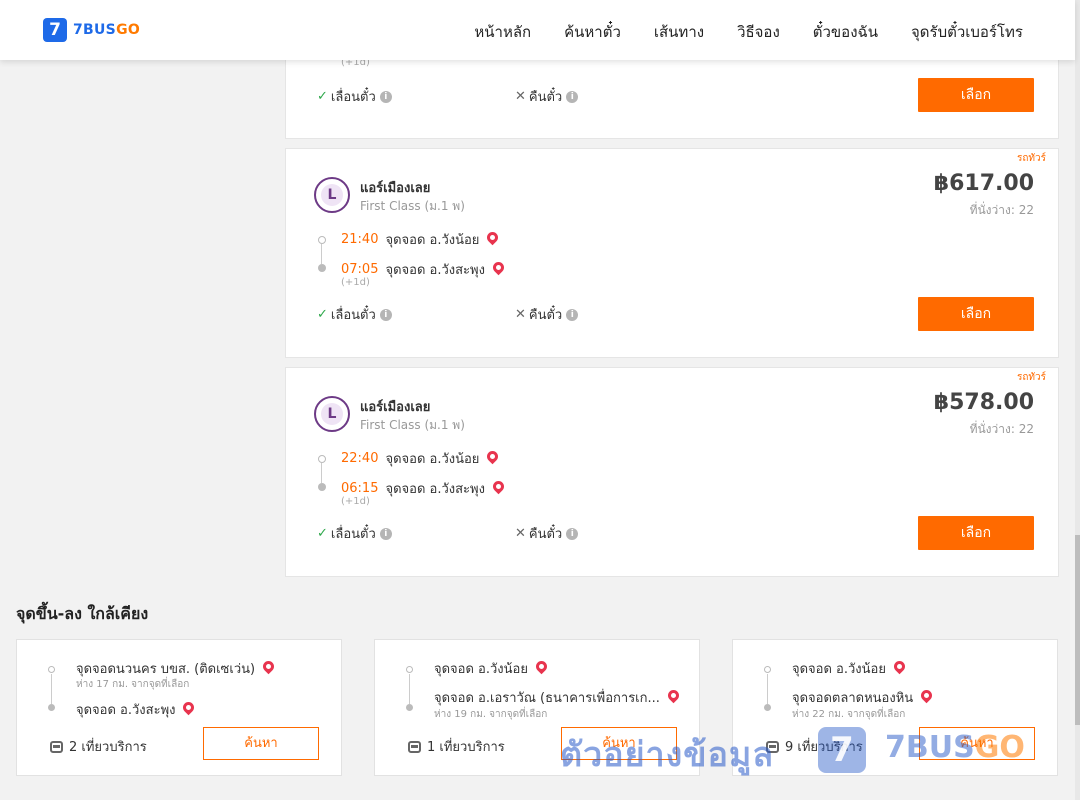  What do you see at coordinates (842, 750) in the screenshot?
I see `watermark-logo-mark: 7` at bounding box center [842, 750].